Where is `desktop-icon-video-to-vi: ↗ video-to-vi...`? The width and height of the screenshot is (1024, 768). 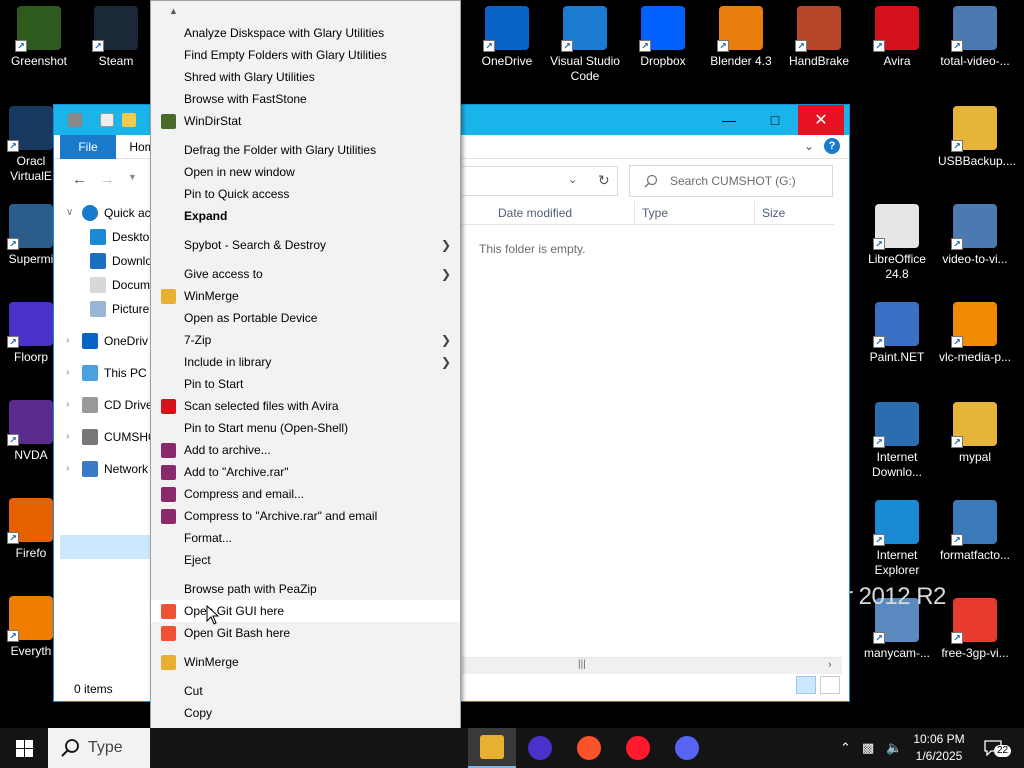
desktop-icon-video-to-vi: ↗ video-to-vi... is located at coordinates (975, 235).